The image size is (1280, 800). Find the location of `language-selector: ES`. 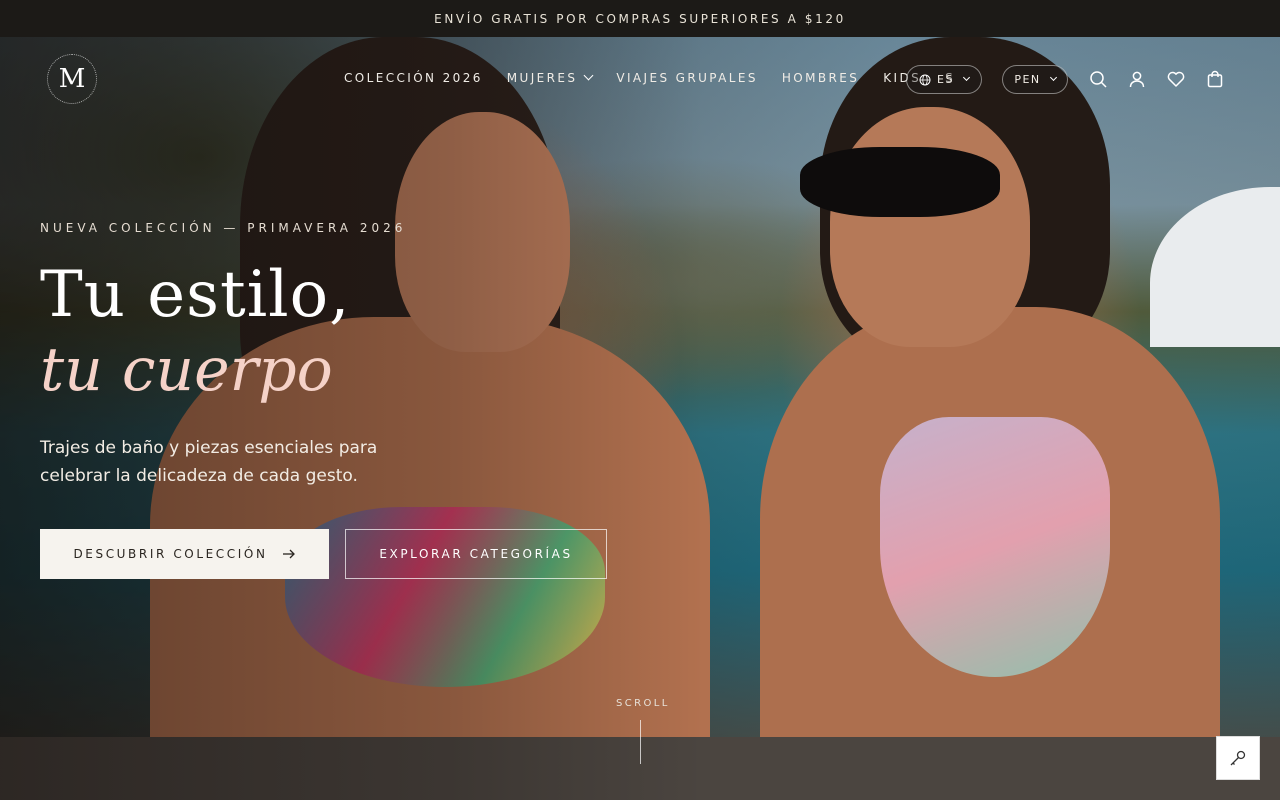

language-selector: ES is located at coordinates (944, 79).